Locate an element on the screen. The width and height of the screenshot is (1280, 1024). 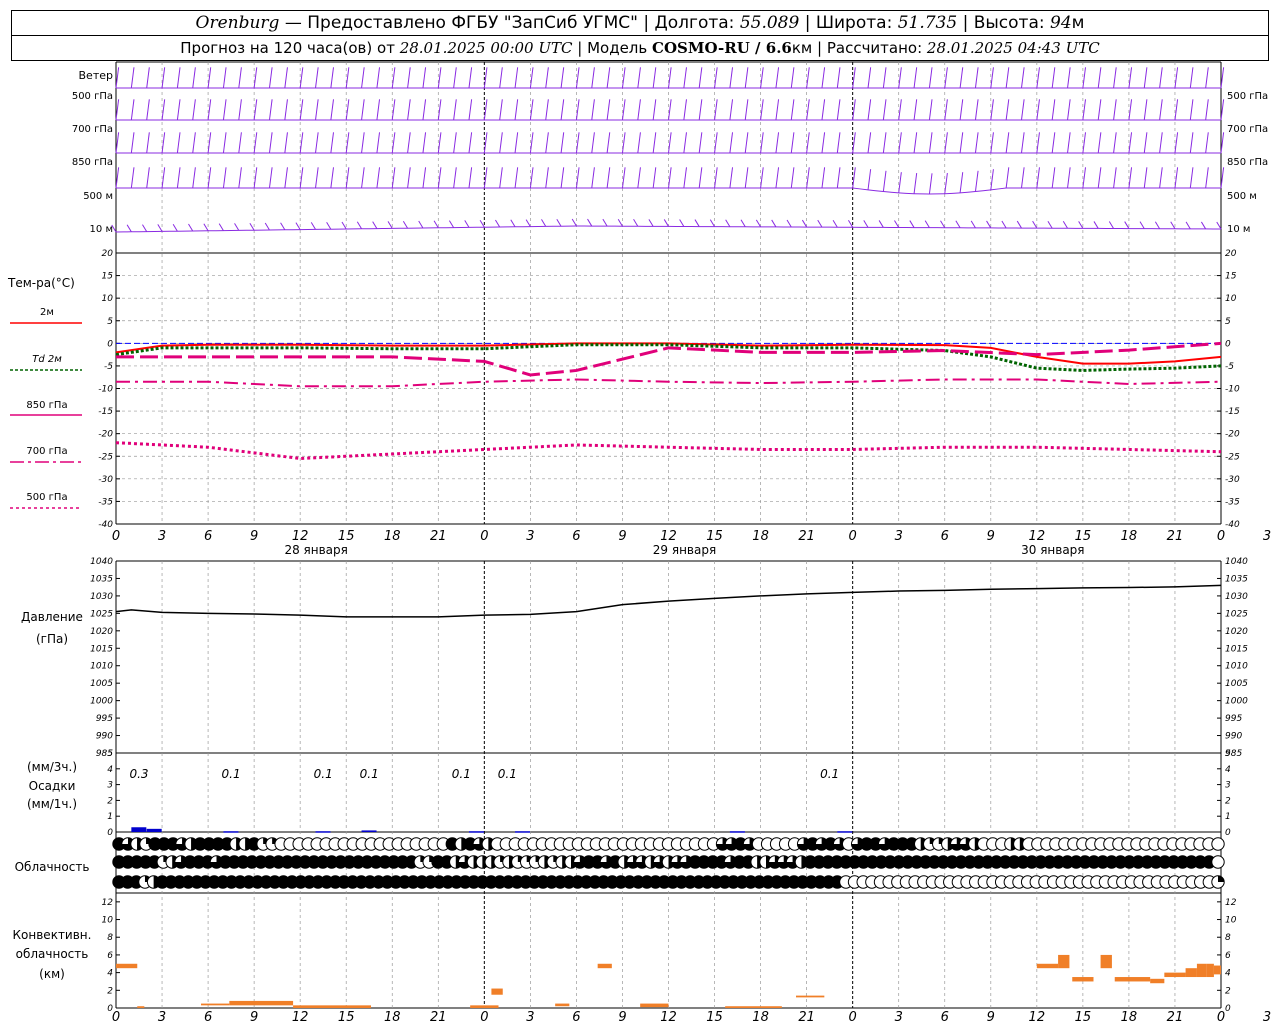
precip-tick-right-2: 2 is located at coordinates (1228, 801).